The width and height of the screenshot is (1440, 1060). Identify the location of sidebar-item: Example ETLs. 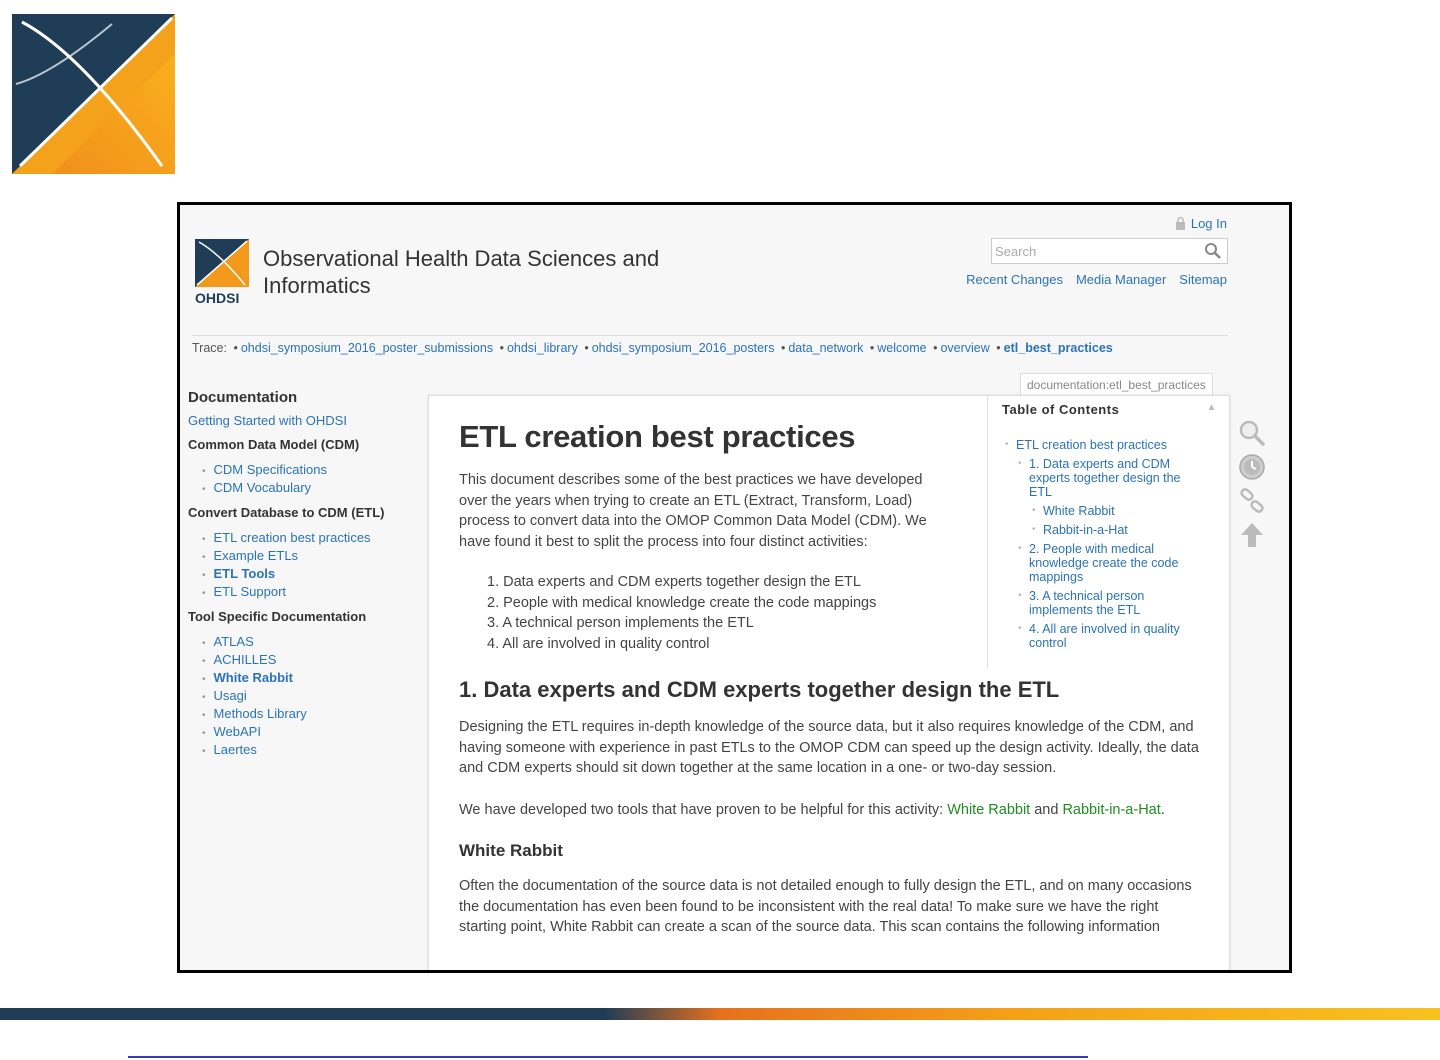
(310, 556).